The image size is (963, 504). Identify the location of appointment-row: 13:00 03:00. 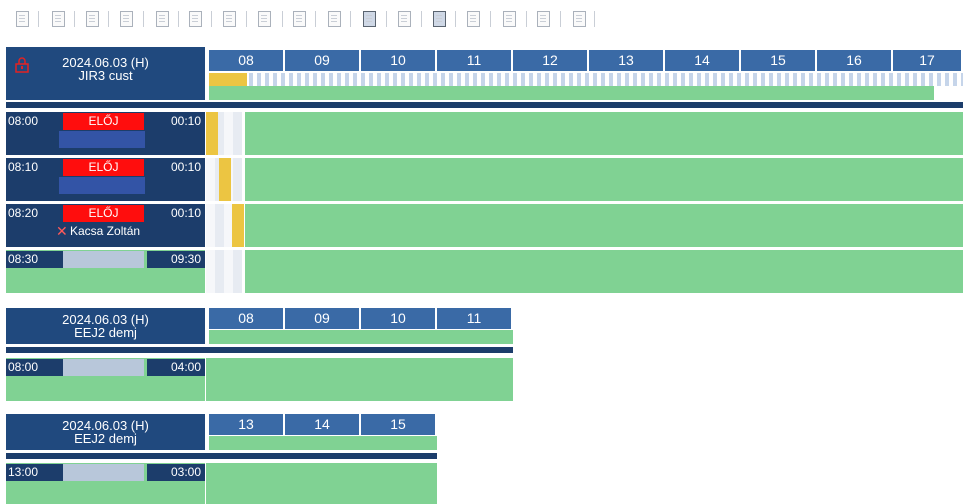
(105, 483).